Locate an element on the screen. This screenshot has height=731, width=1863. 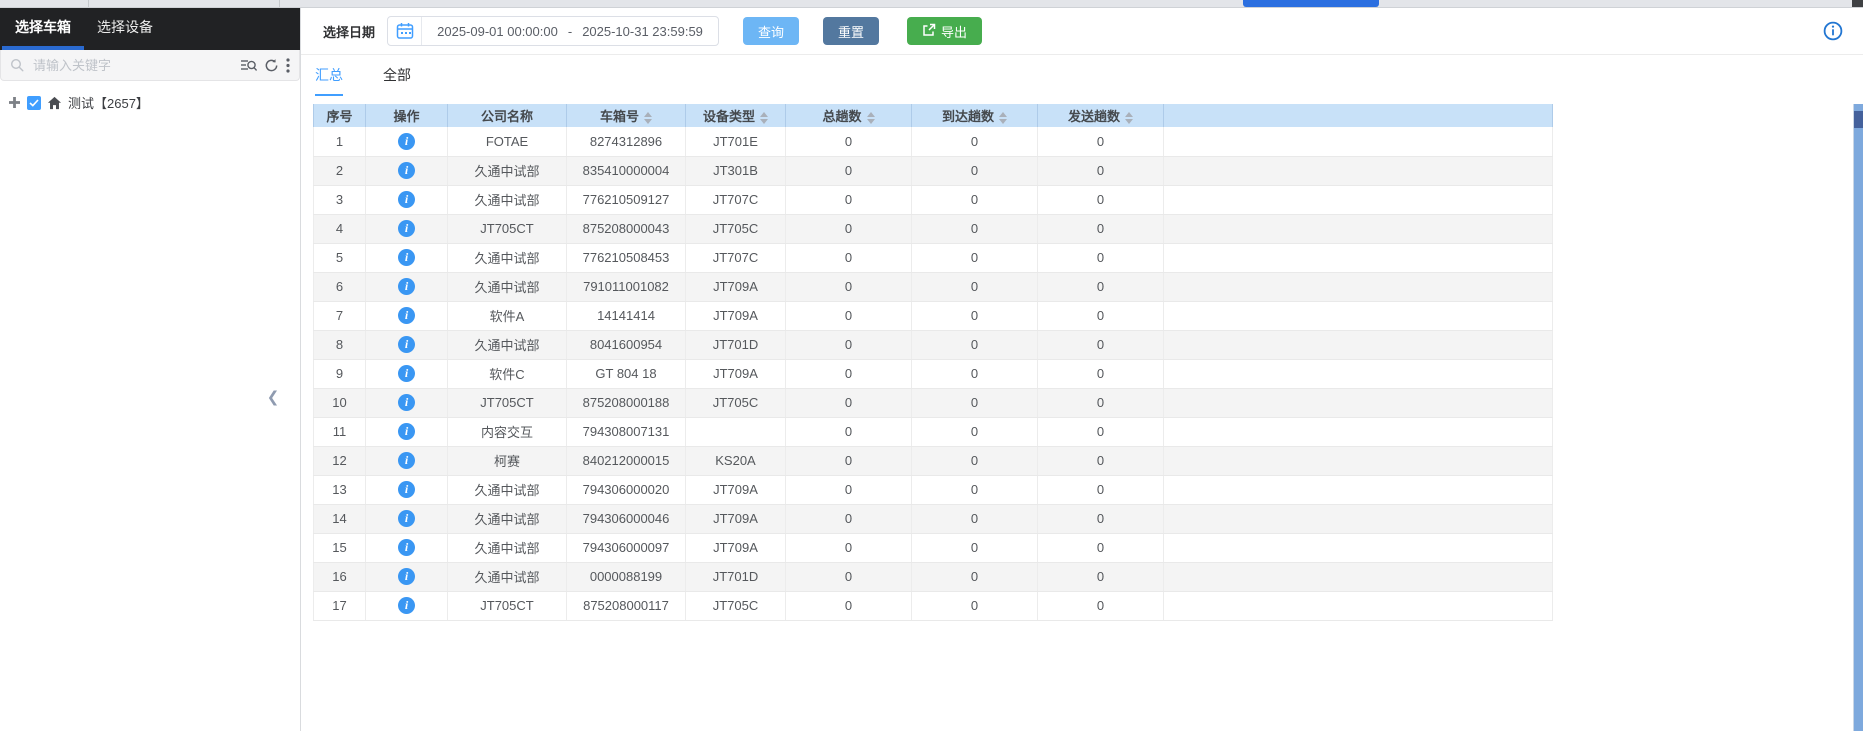
sidebar-tab-select-box: 选择车箱 is located at coordinates (43, 29).